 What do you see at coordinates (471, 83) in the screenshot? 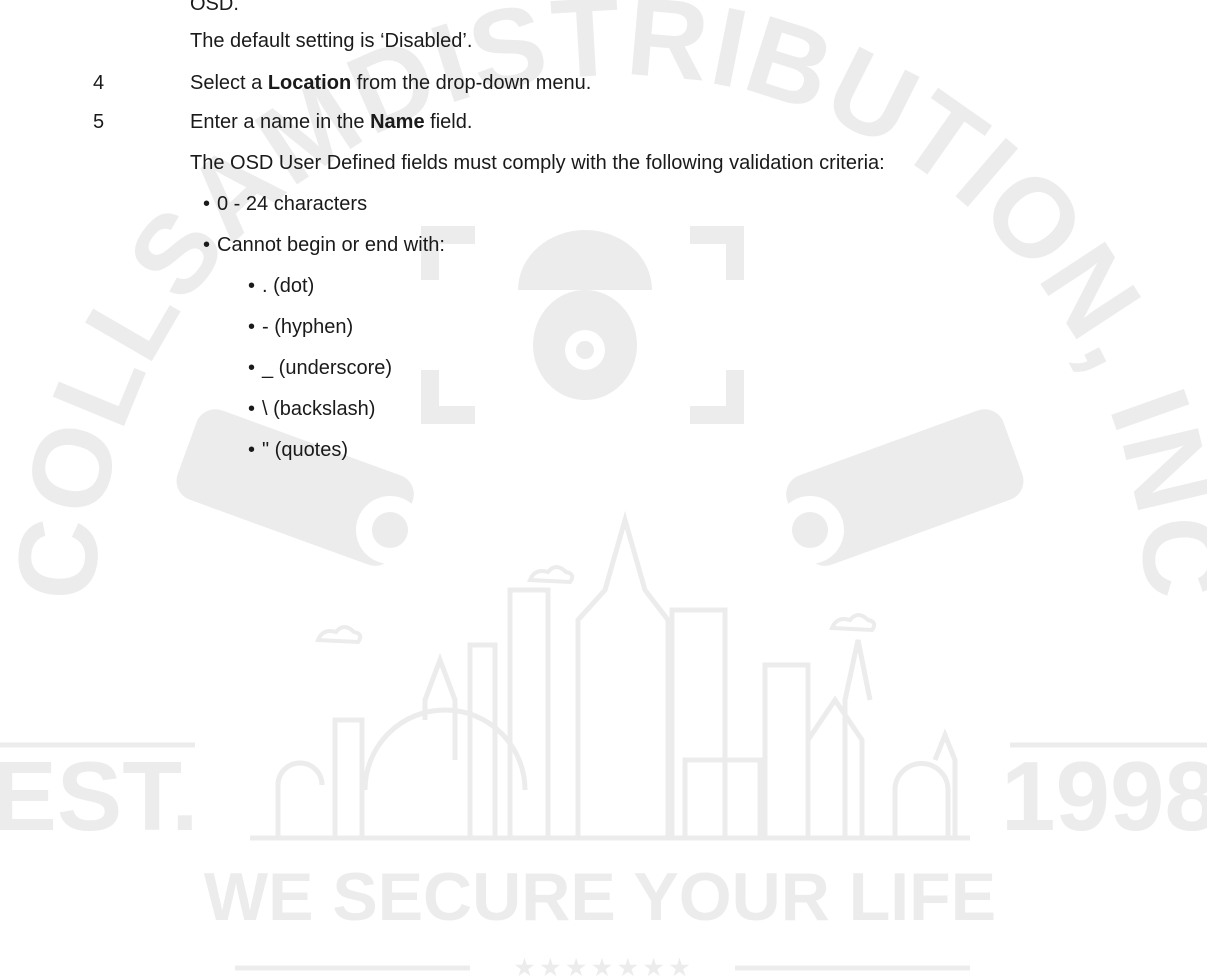
I see `step-4-suffix: from the drop-down menu.` at bounding box center [471, 83].